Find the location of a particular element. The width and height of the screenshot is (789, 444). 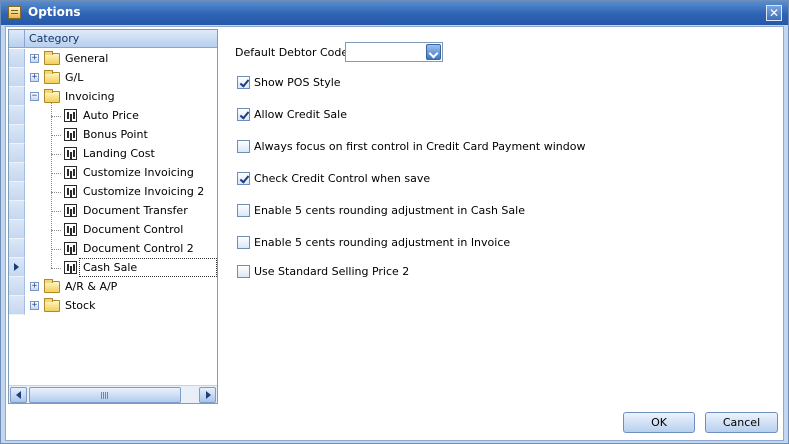

setting-checkbox-label: Allow Credit Sale is located at coordinates (300, 114).